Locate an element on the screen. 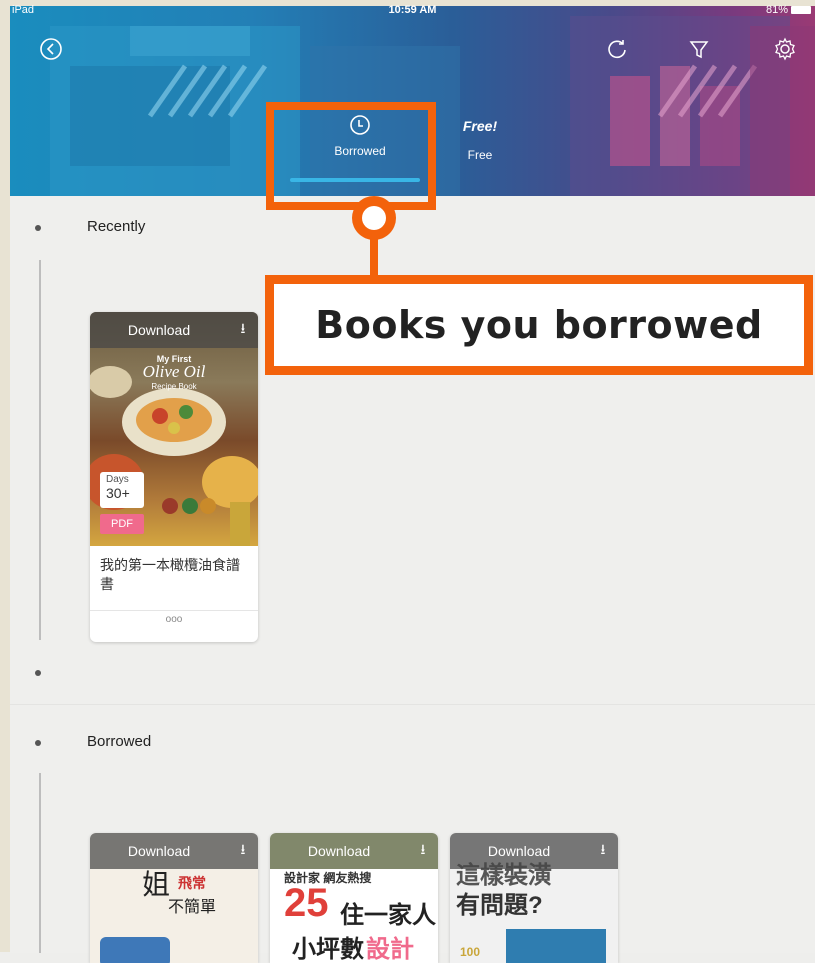 This screenshot has width=815, height=963. clock-time: 10:59 AM is located at coordinates (412, 10).